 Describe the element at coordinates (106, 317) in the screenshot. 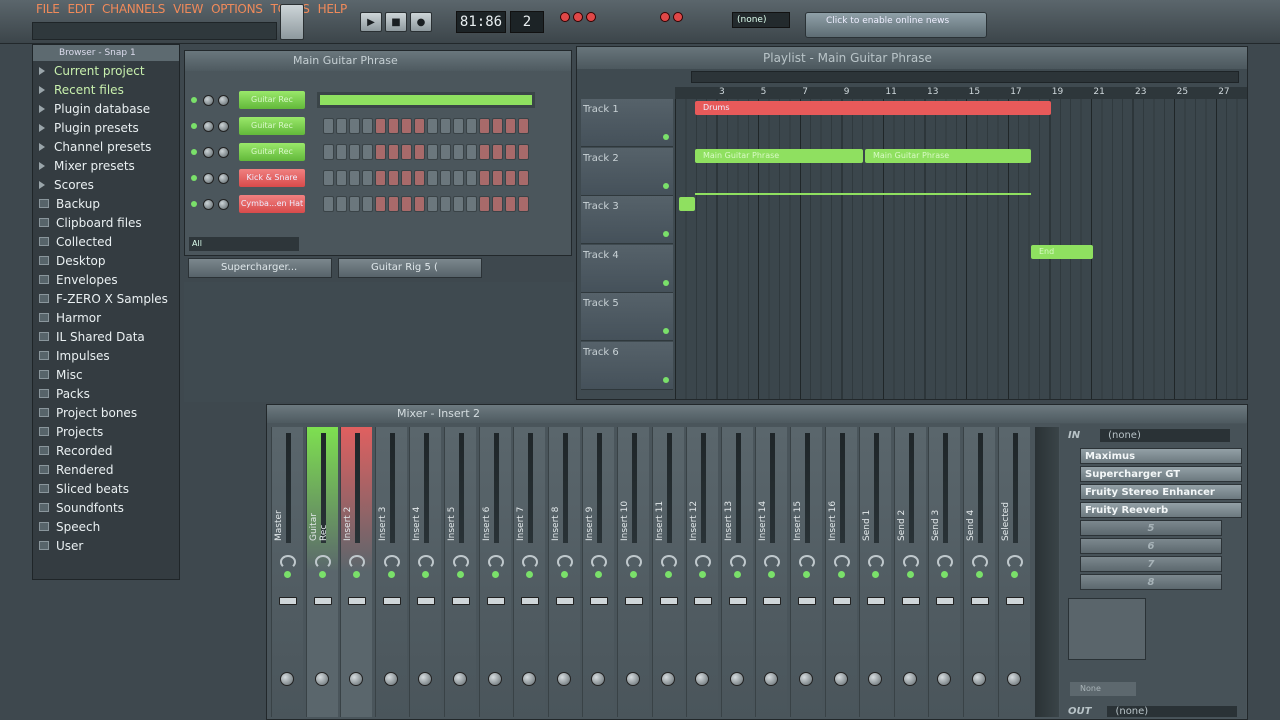

I see `browser-item-harmor: Harmor` at that location.